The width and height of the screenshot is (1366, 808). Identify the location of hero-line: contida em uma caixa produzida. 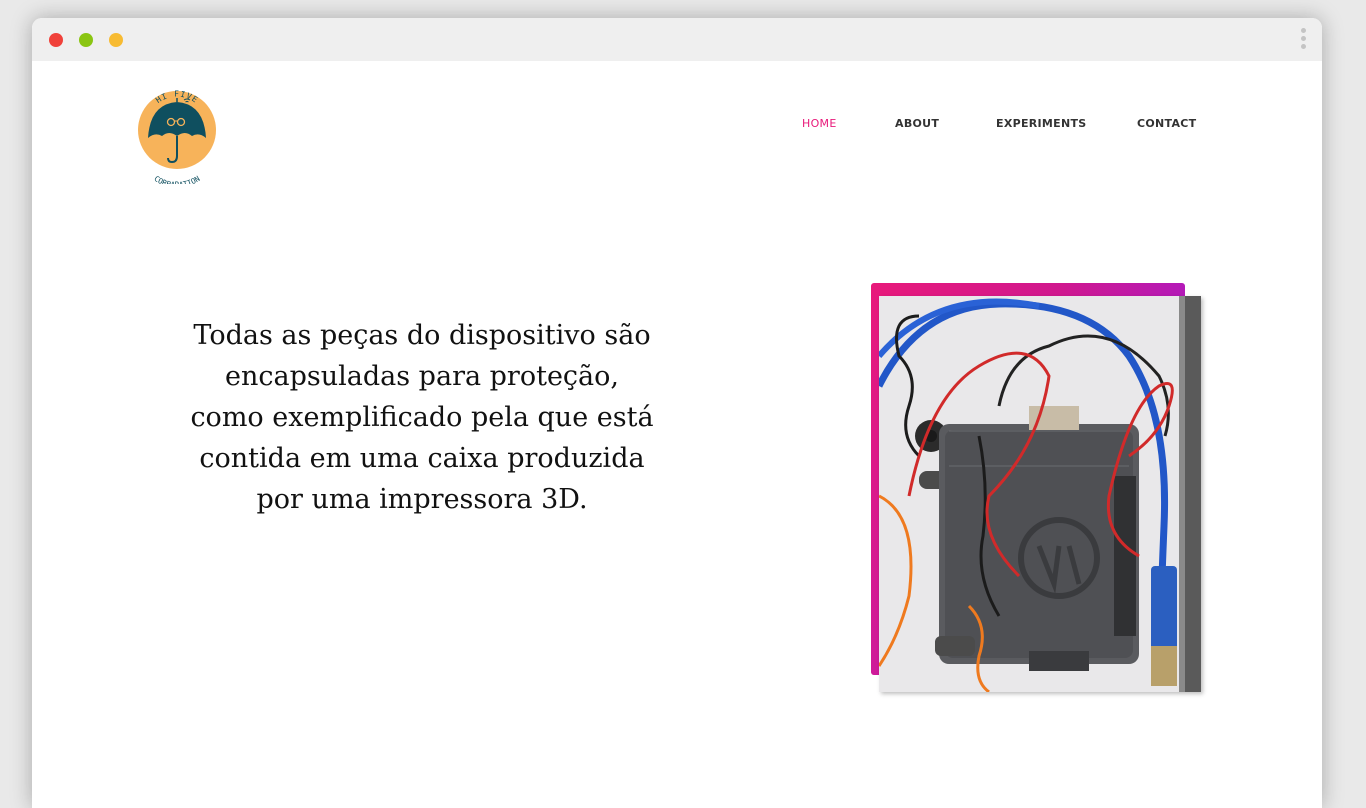
(422, 458).